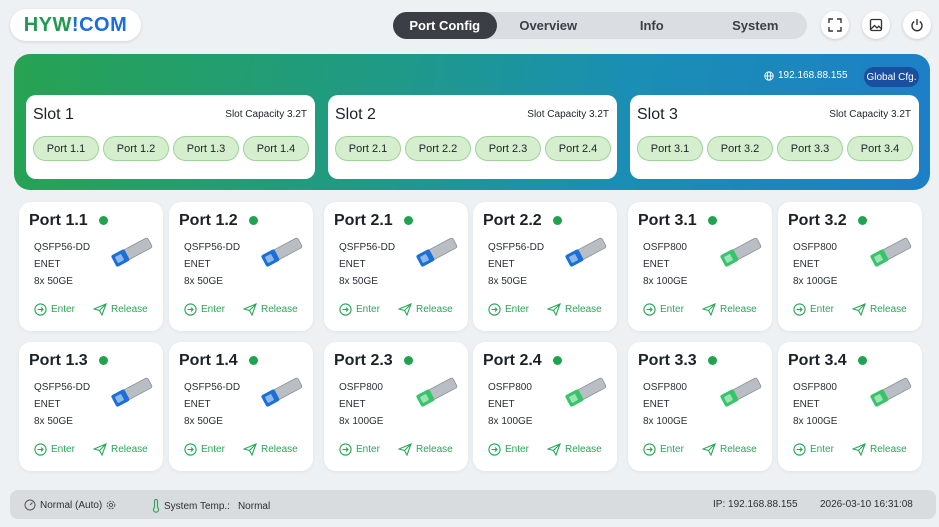 This screenshot has width=939, height=527. Describe the element at coordinates (508, 148) in the screenshot. I see `port-pill-2-3: Port 2.3` at that location.